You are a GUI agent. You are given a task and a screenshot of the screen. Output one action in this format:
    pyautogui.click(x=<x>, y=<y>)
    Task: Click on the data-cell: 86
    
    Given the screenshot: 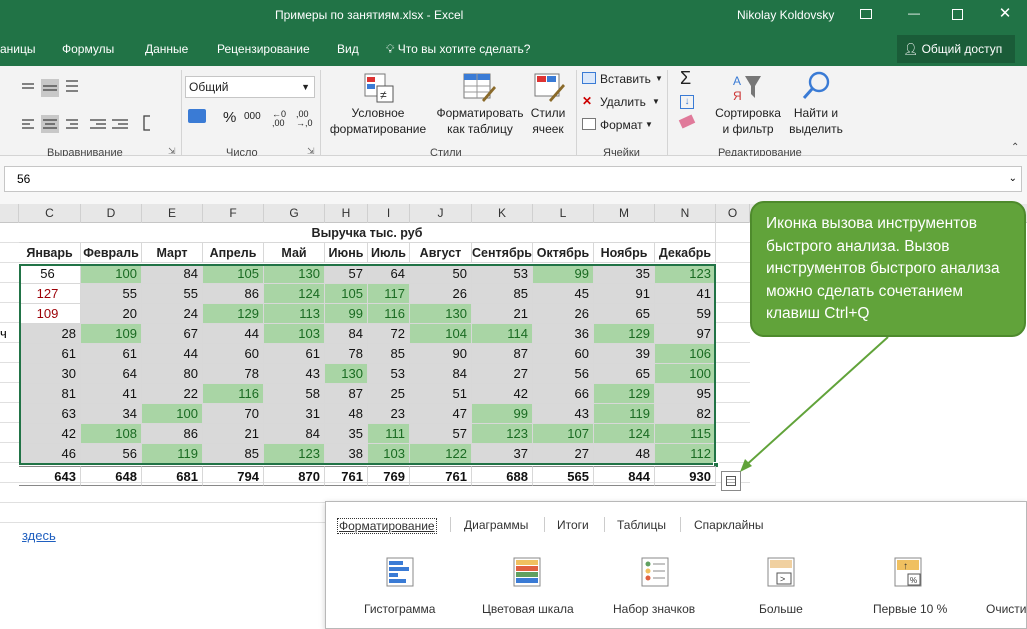 What is the action you would take?
    pyautogui.click(x=233, y=294)
    